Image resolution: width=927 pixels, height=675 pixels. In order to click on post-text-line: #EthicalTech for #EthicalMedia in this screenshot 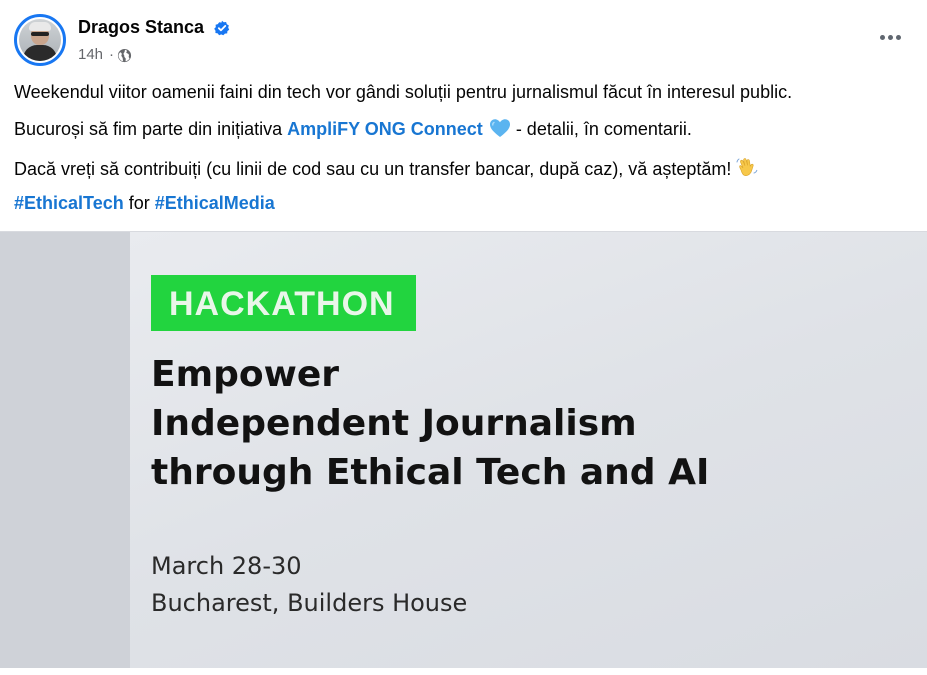, I will do `click(144, 203)`.